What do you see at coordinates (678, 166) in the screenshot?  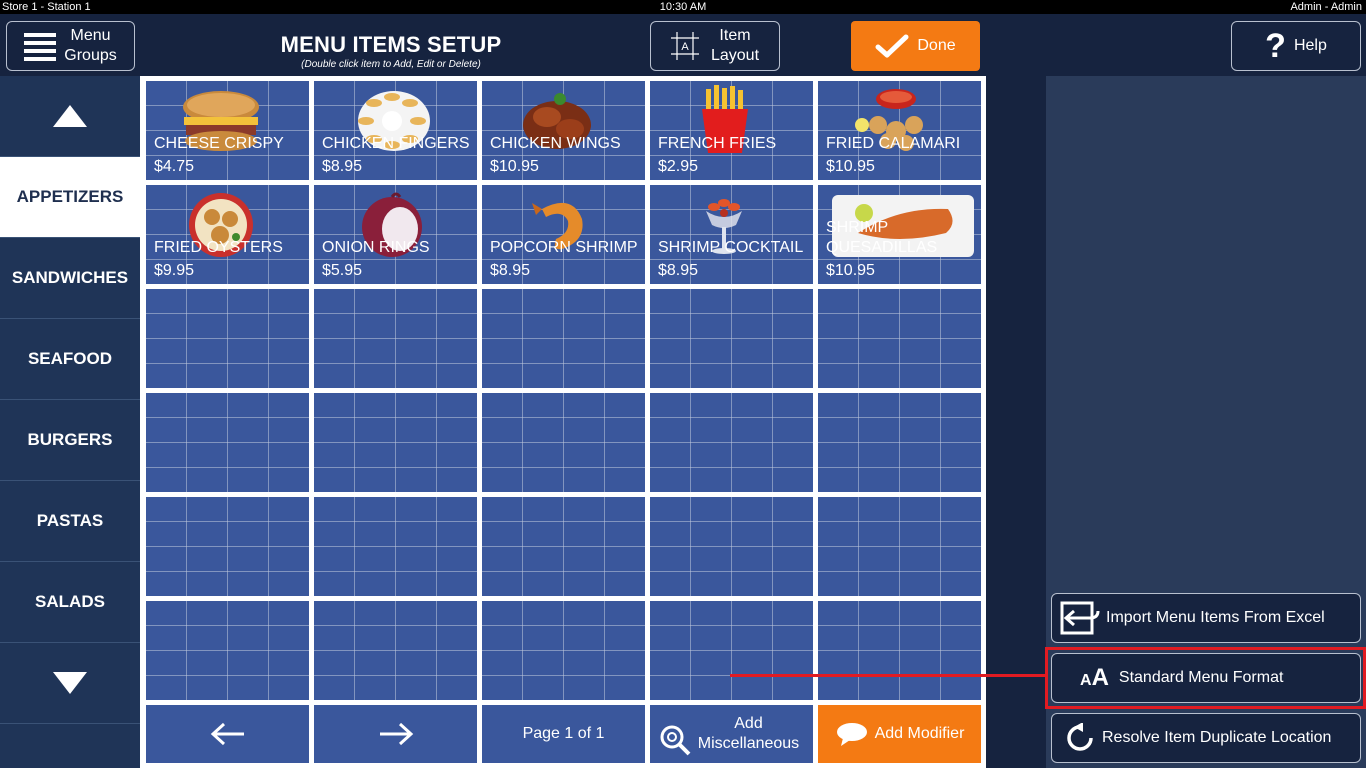 I see `item-price: $2.95` at bounding box center [678, 166].